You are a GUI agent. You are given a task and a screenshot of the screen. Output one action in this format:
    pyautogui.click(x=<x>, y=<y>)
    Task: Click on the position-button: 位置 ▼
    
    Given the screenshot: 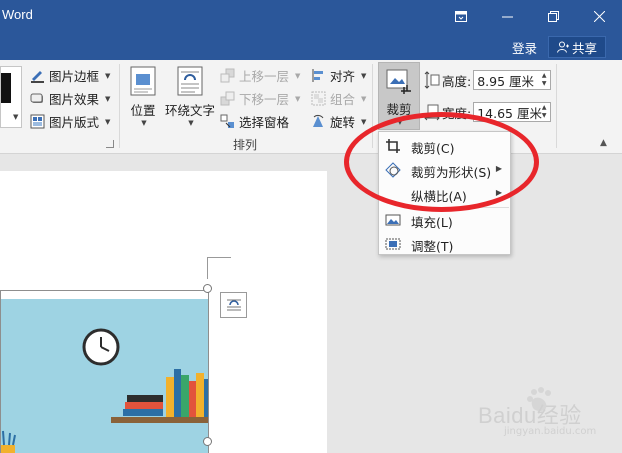 What is the action you would take?
    pyautogui.click(x=143, y=96)
    